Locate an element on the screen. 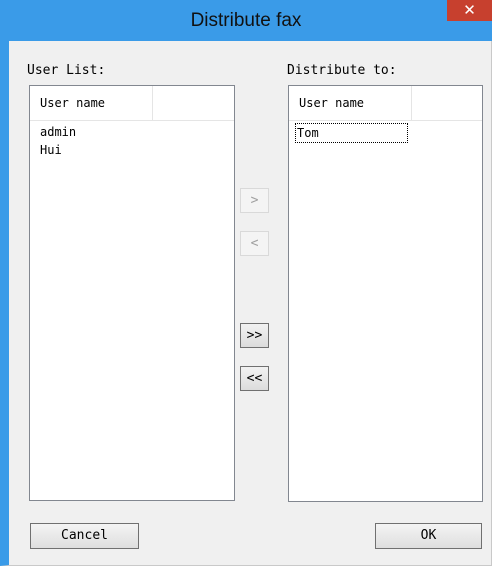  user-list-column-filler is located at coordinates (193, 103).